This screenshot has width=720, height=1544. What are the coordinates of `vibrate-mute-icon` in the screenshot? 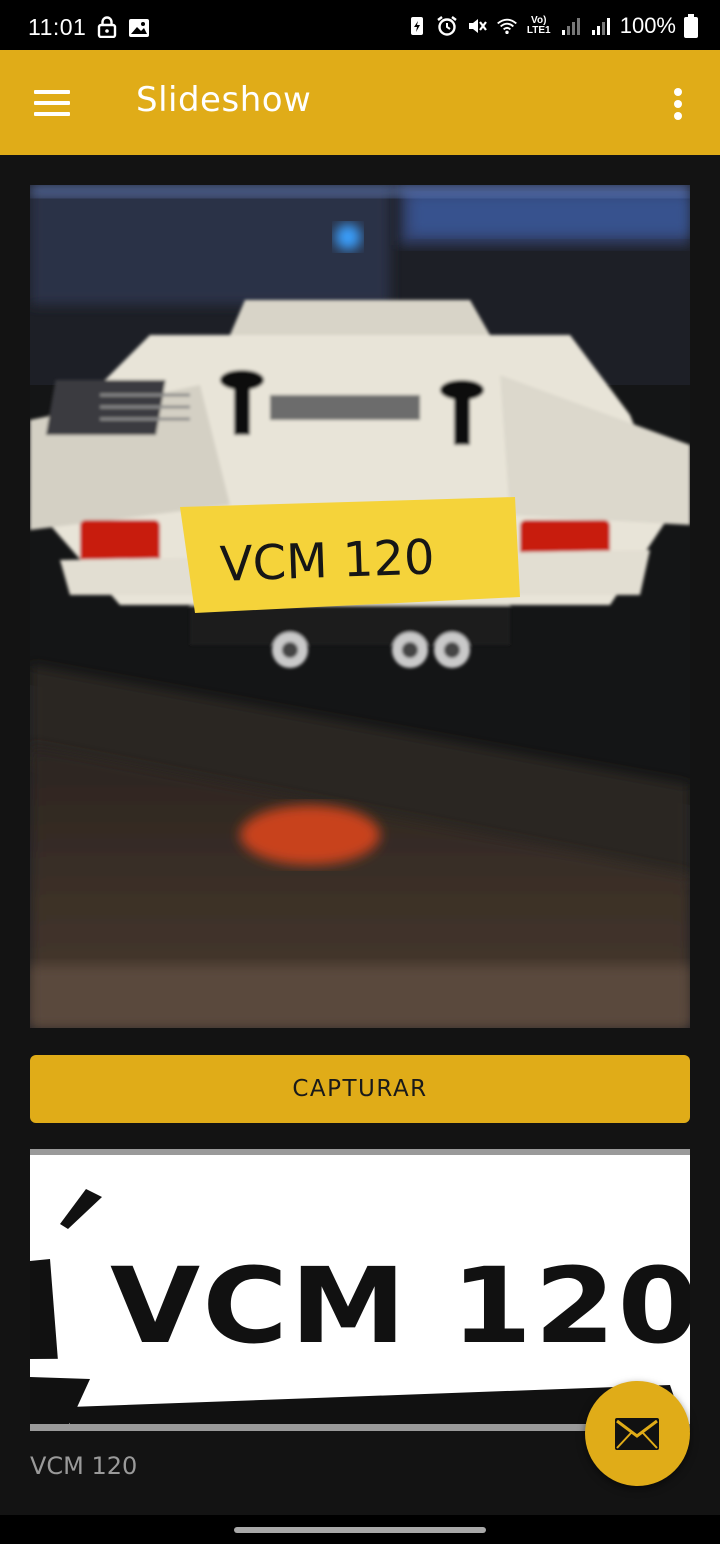 It's located at (477, 26).